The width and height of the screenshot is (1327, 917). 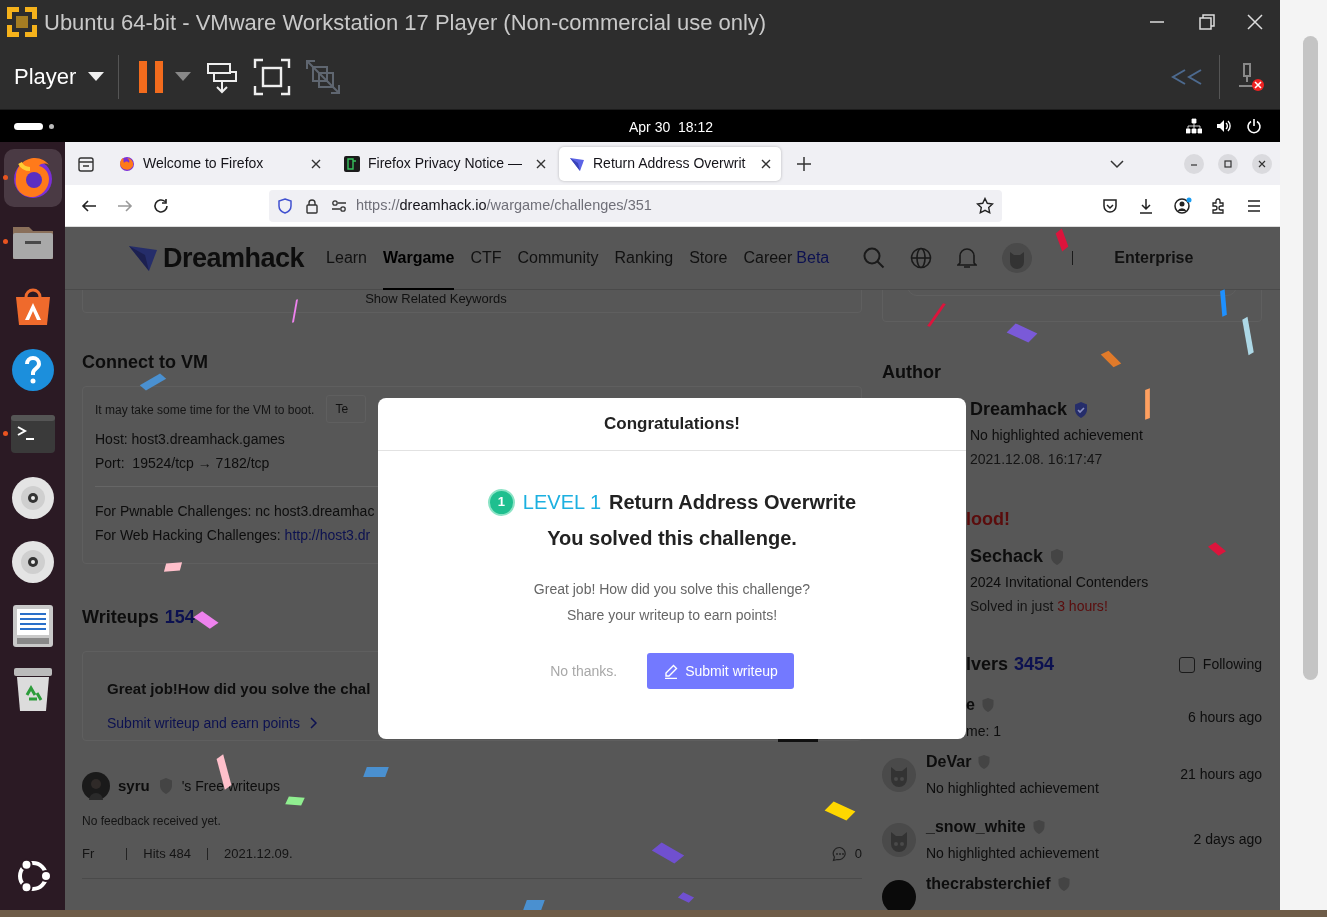 I want to click on dreamhack-logo: Dreamhack, so click(x=216, y=258).